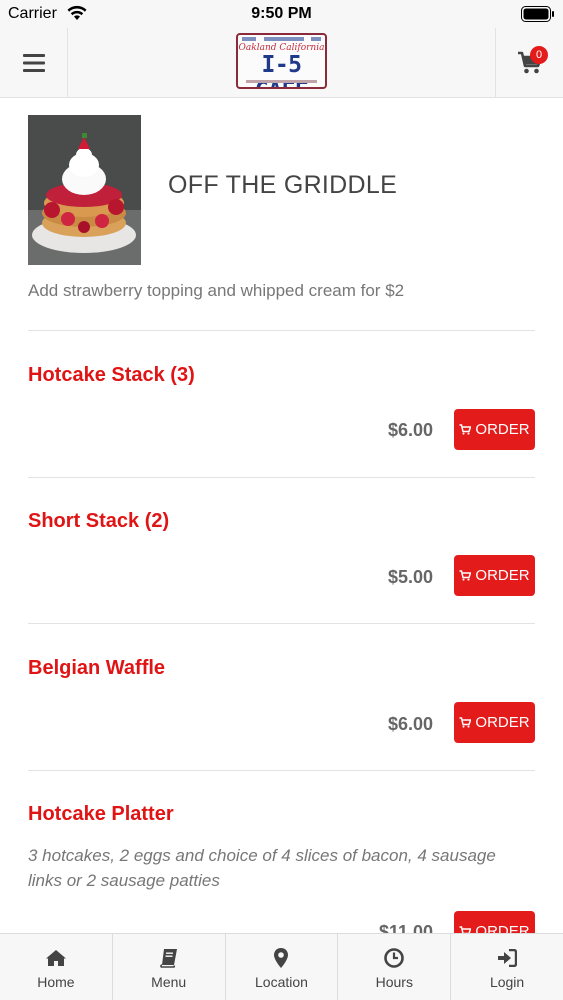 The width and height of the screenshot is (563, 1000). Describe the element at coordinates (281, 982) in the screenshot. I see `nav-label: Location` at that location.